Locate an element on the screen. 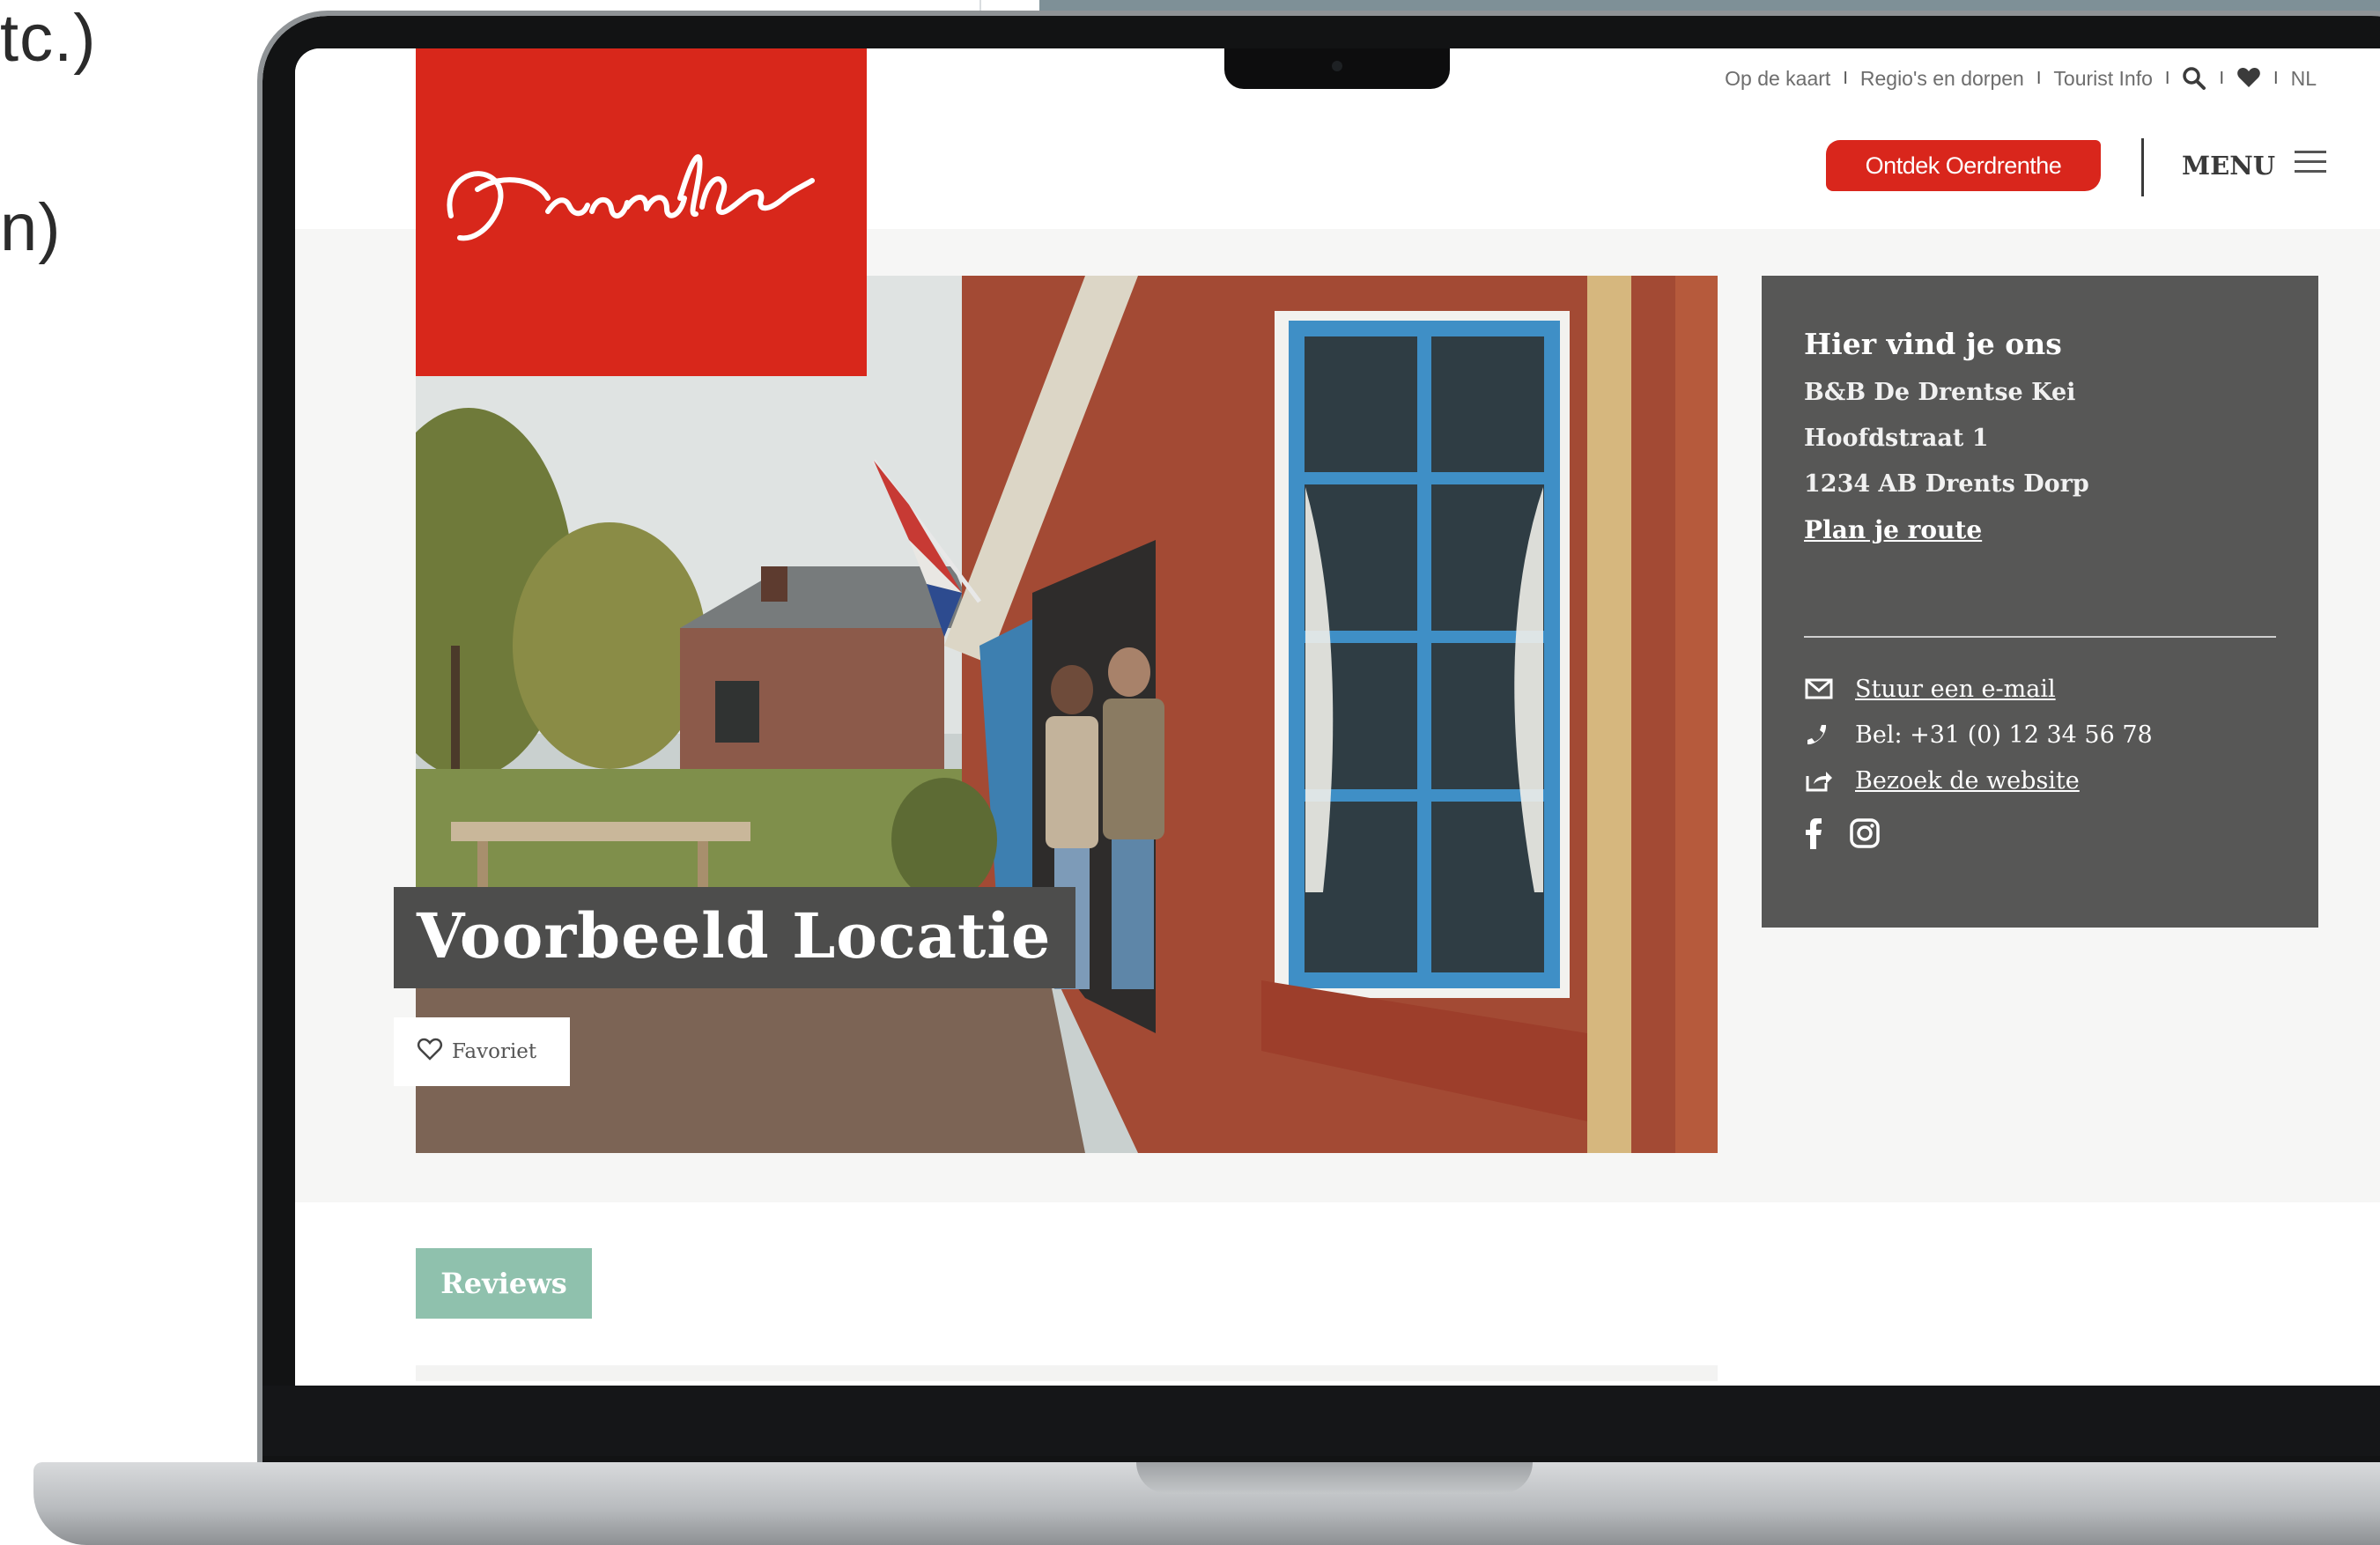  phone-icon is located at coordinates (1819, 735).